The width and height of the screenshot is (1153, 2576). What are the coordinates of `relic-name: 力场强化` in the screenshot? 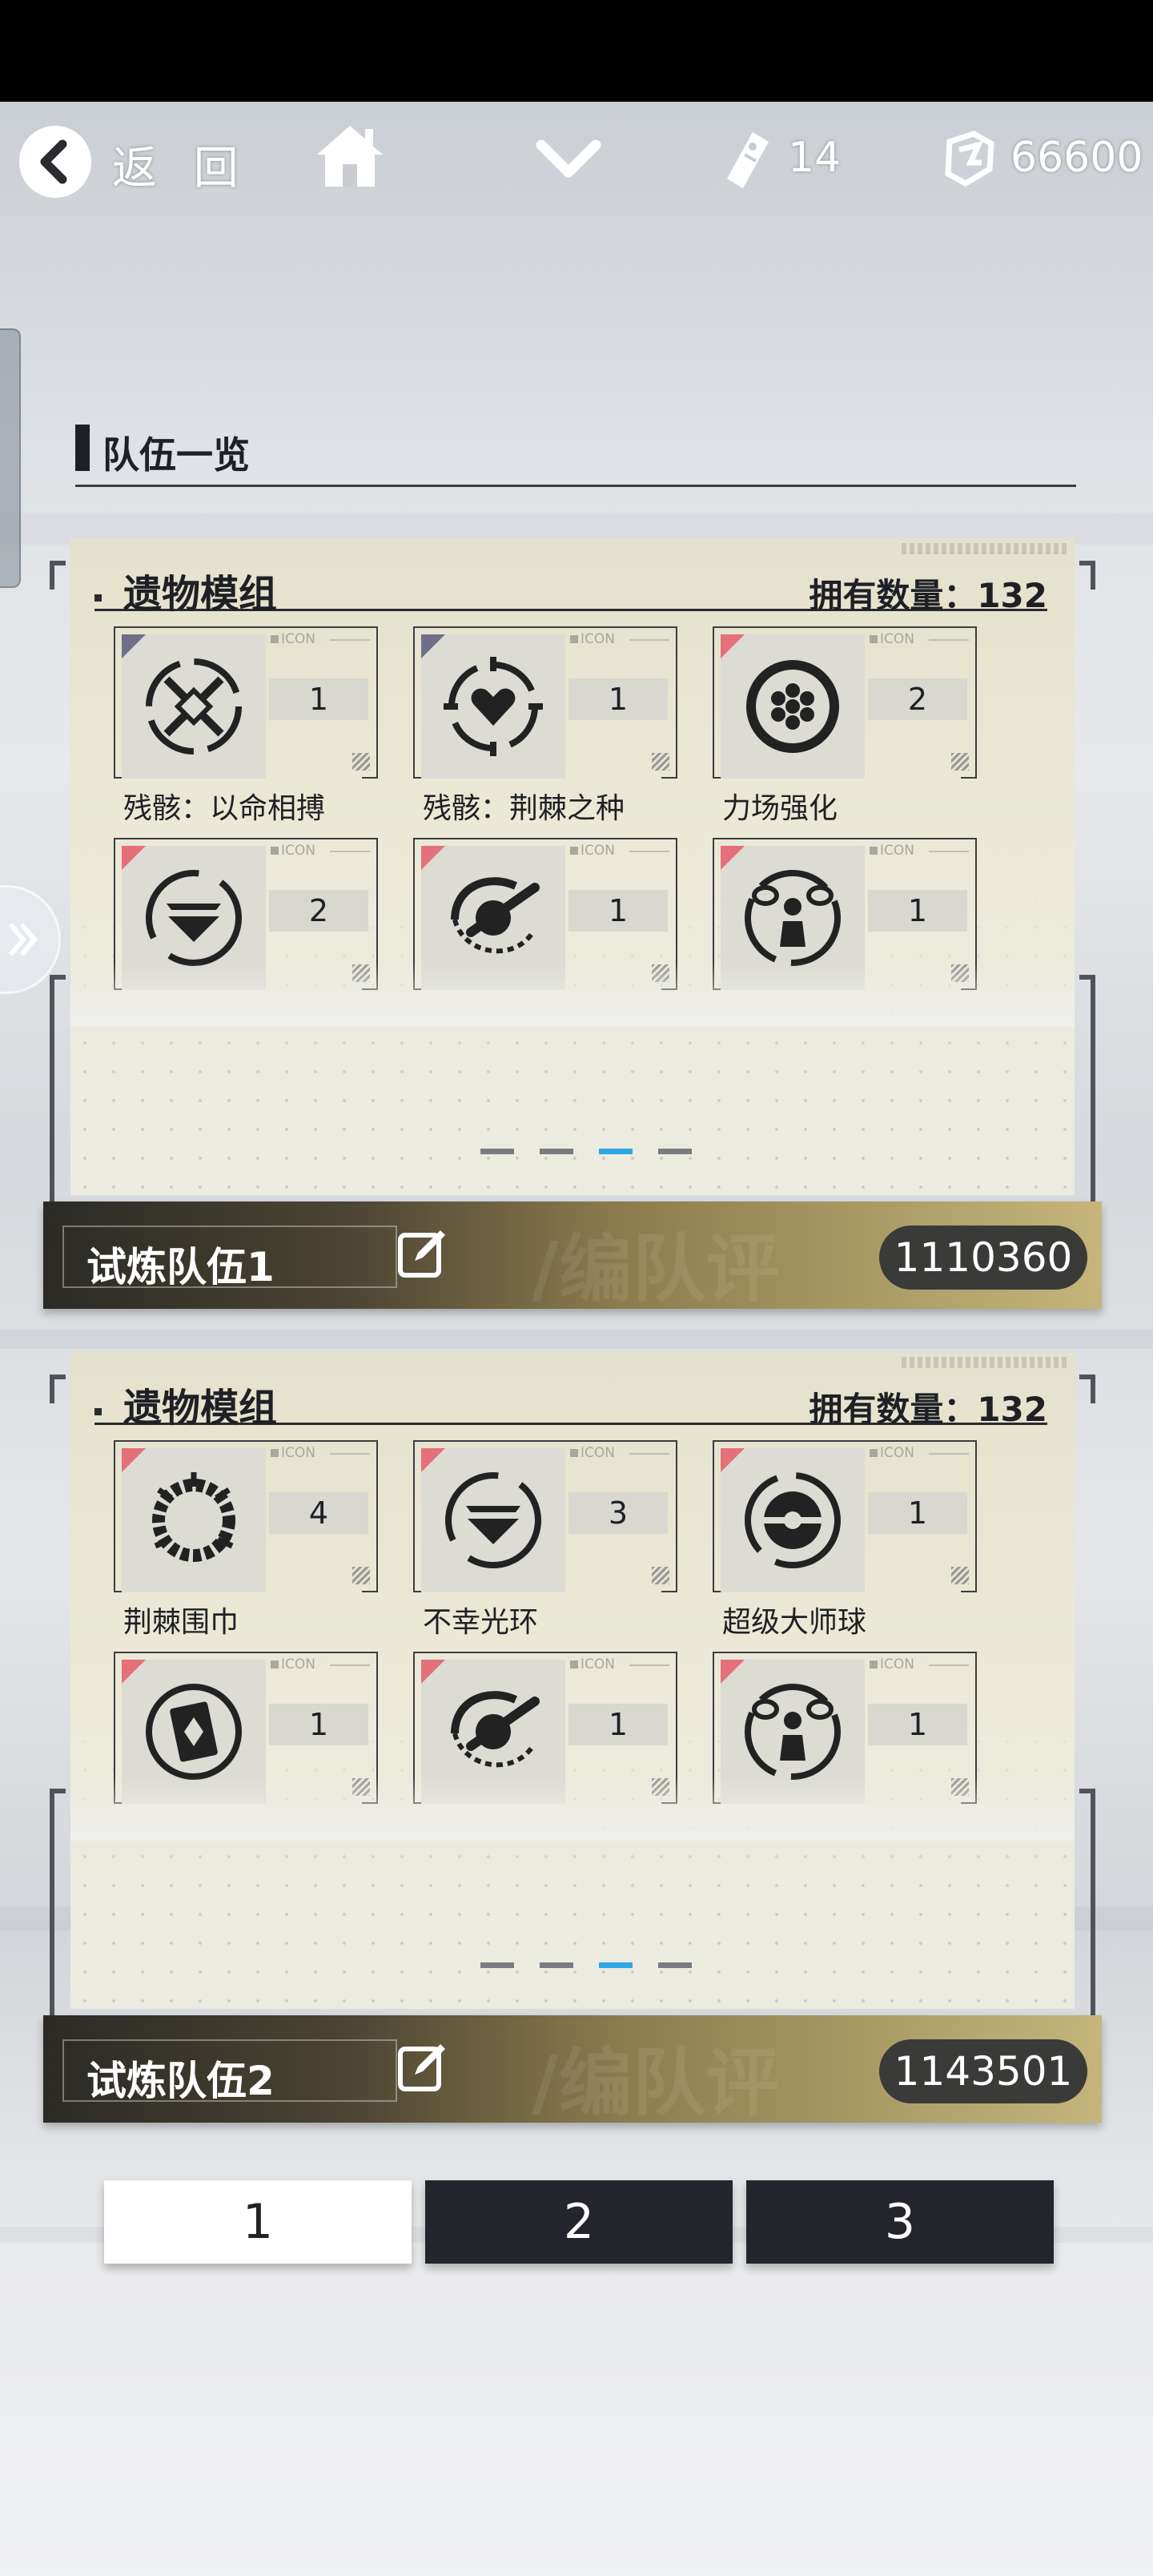 It's located at (780, 809).